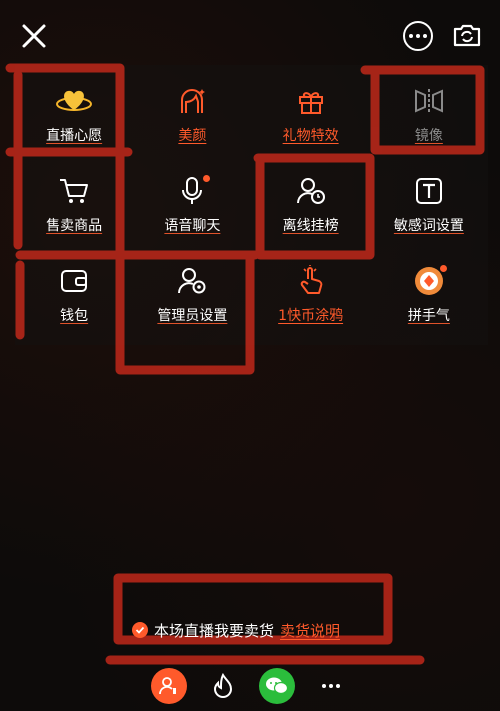 Image resolution: width=500 pixels, height=711 pixels. I want to click on grid-item-lucky-draw: 拼手气, so click(429, 300).